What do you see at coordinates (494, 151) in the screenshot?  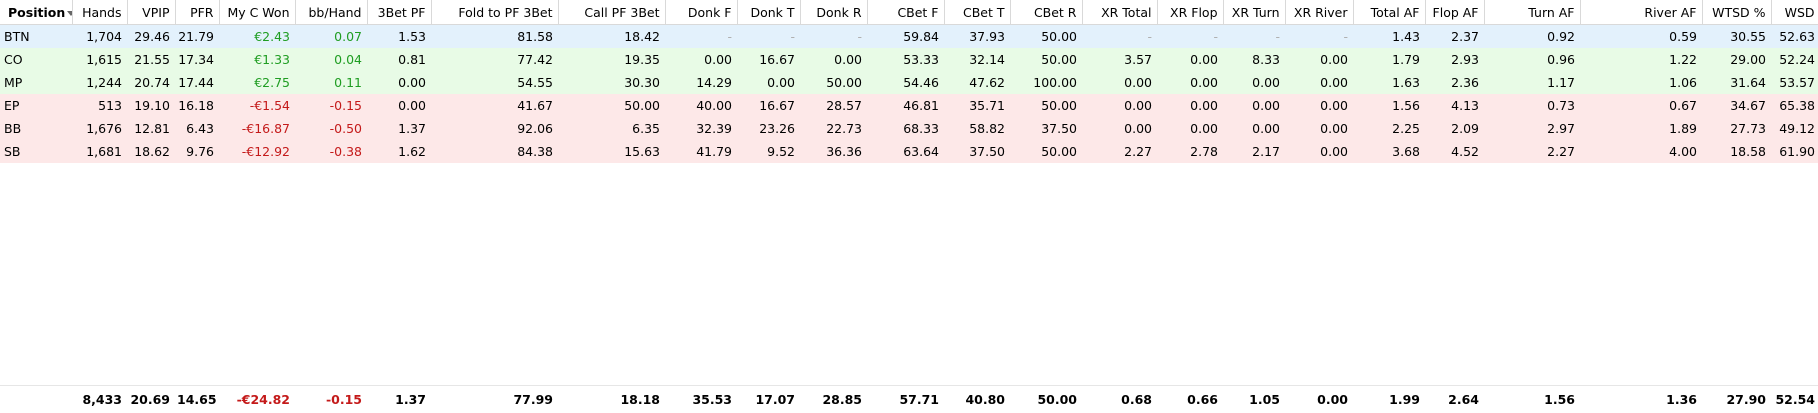 I see `cell-fold-to-pf-3bet: 84.38` at bounding box center [494, 151].